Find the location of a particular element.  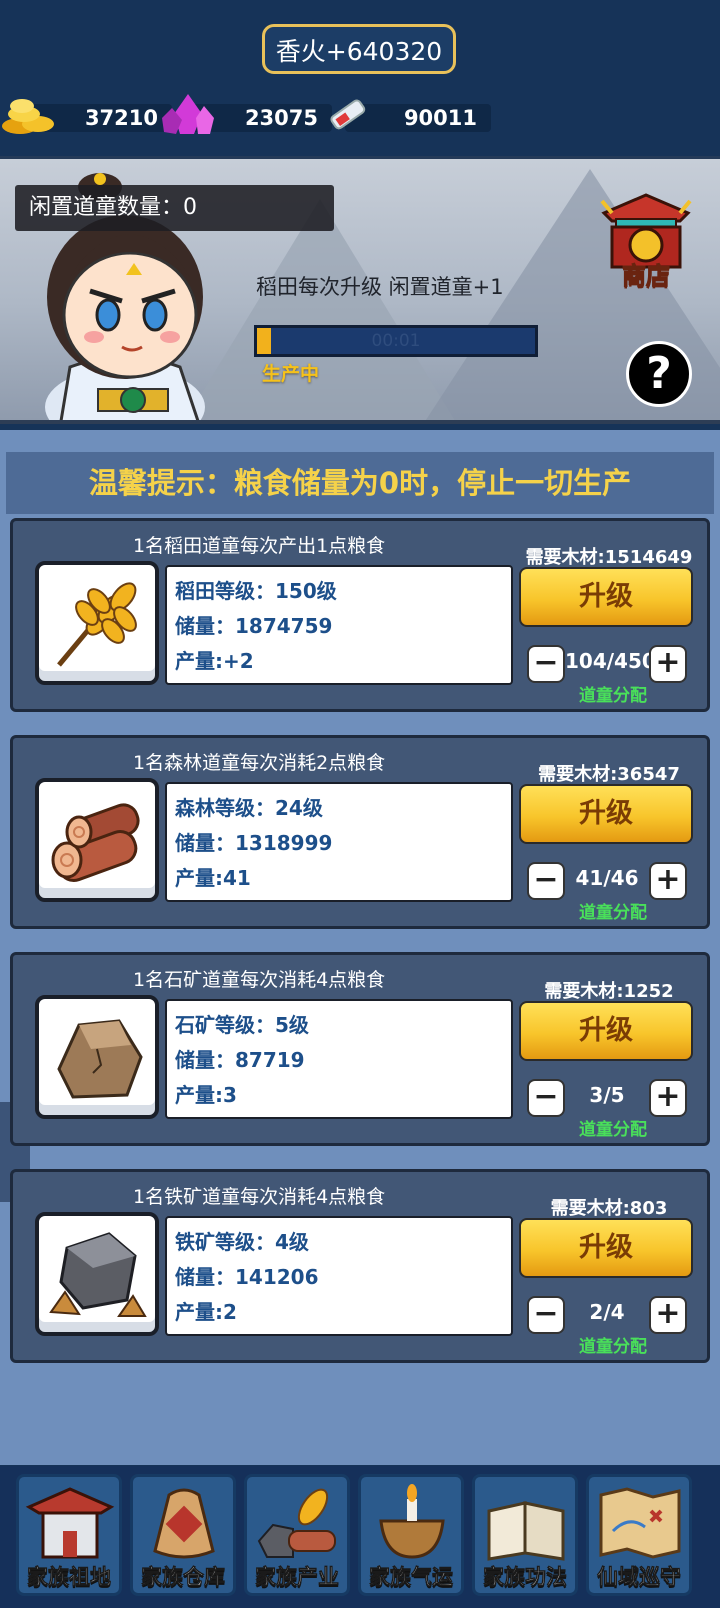

wheat-icon is located at coordinates (97, 624).